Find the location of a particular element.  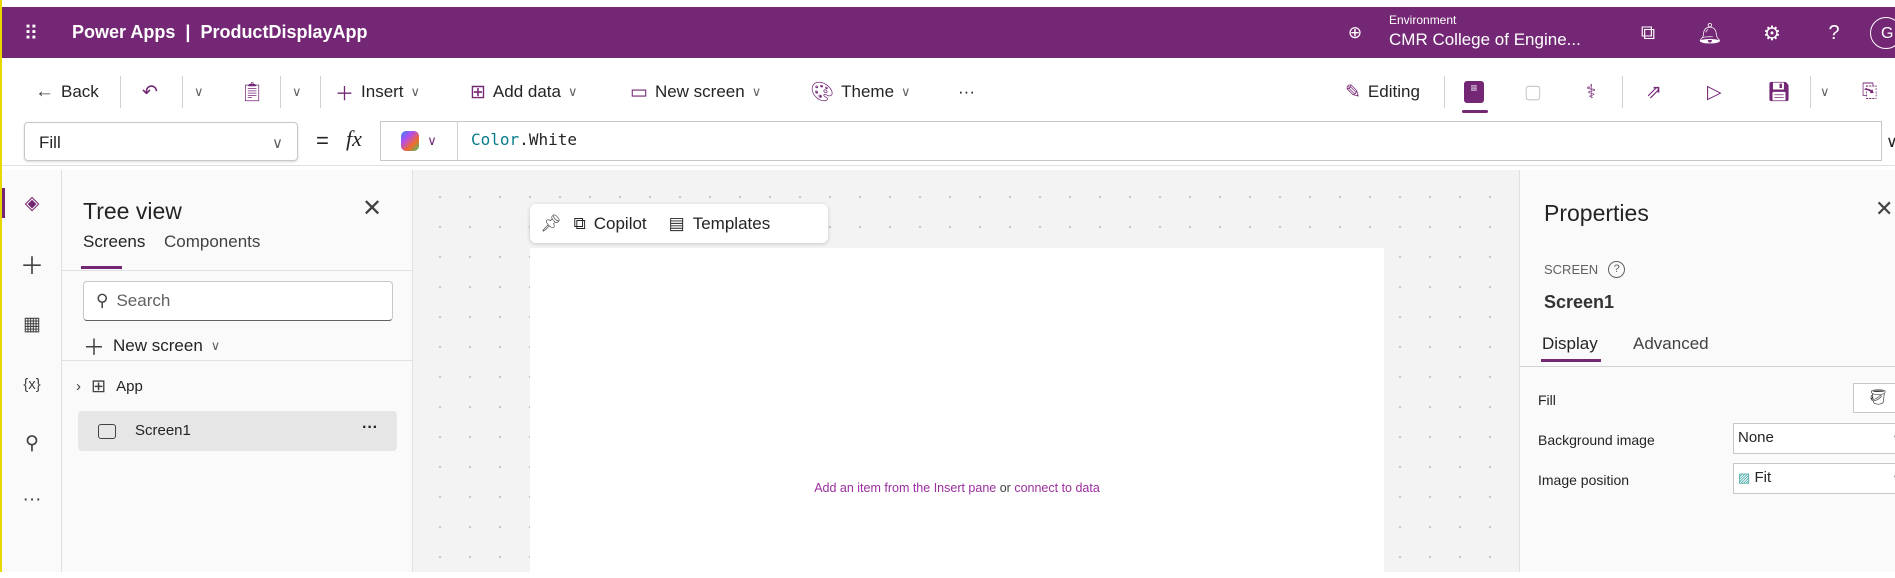

chevron-right-icon: › is located at coordinates (78, 386).